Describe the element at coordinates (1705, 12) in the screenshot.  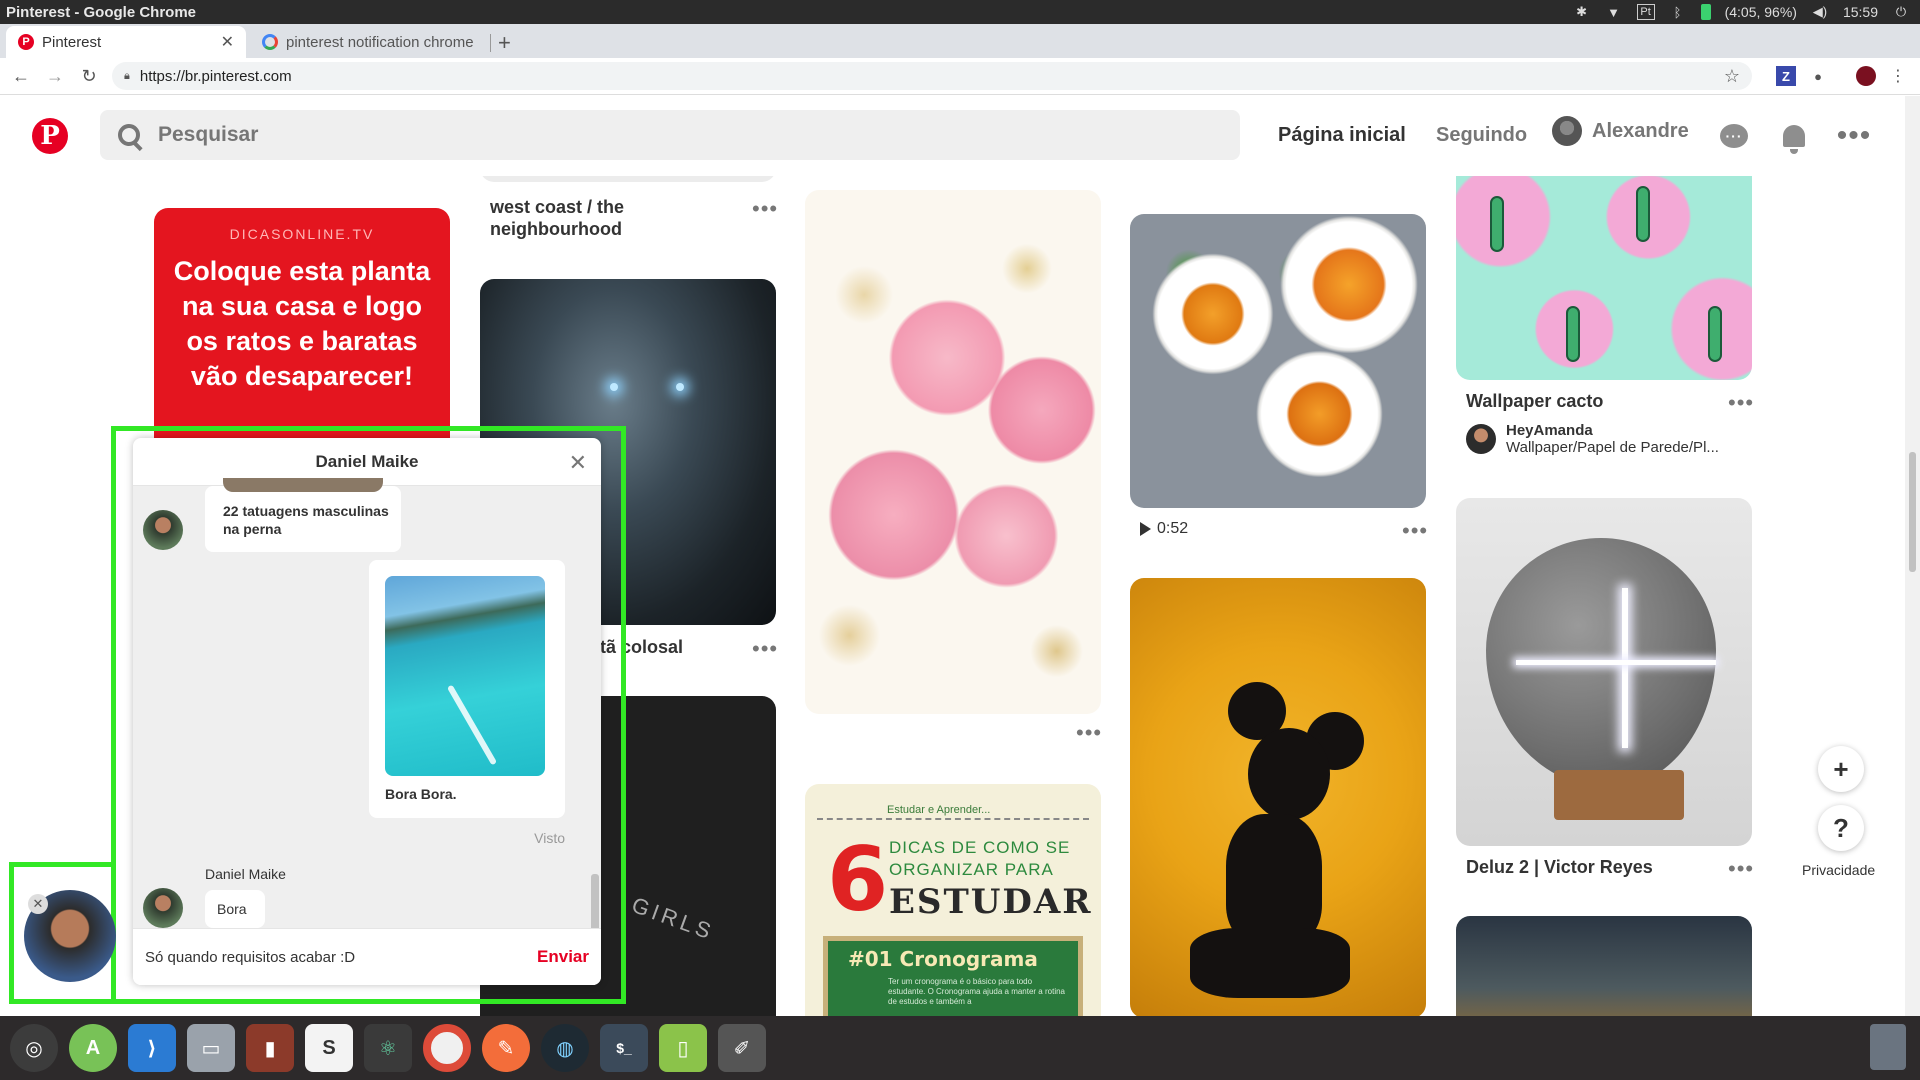
I see `battery-icon` at that location.